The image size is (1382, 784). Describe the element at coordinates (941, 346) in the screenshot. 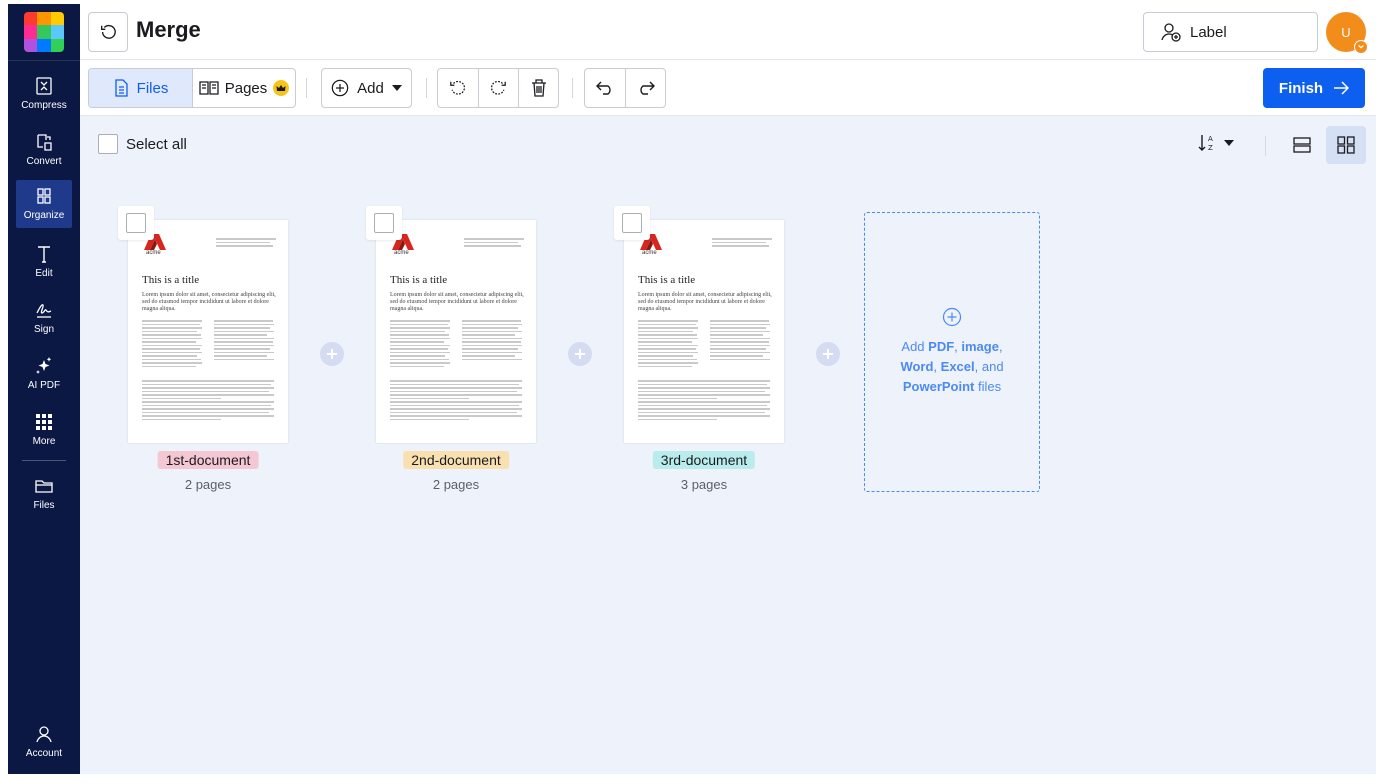

I see `add-text-pdf: PDF` at that location.